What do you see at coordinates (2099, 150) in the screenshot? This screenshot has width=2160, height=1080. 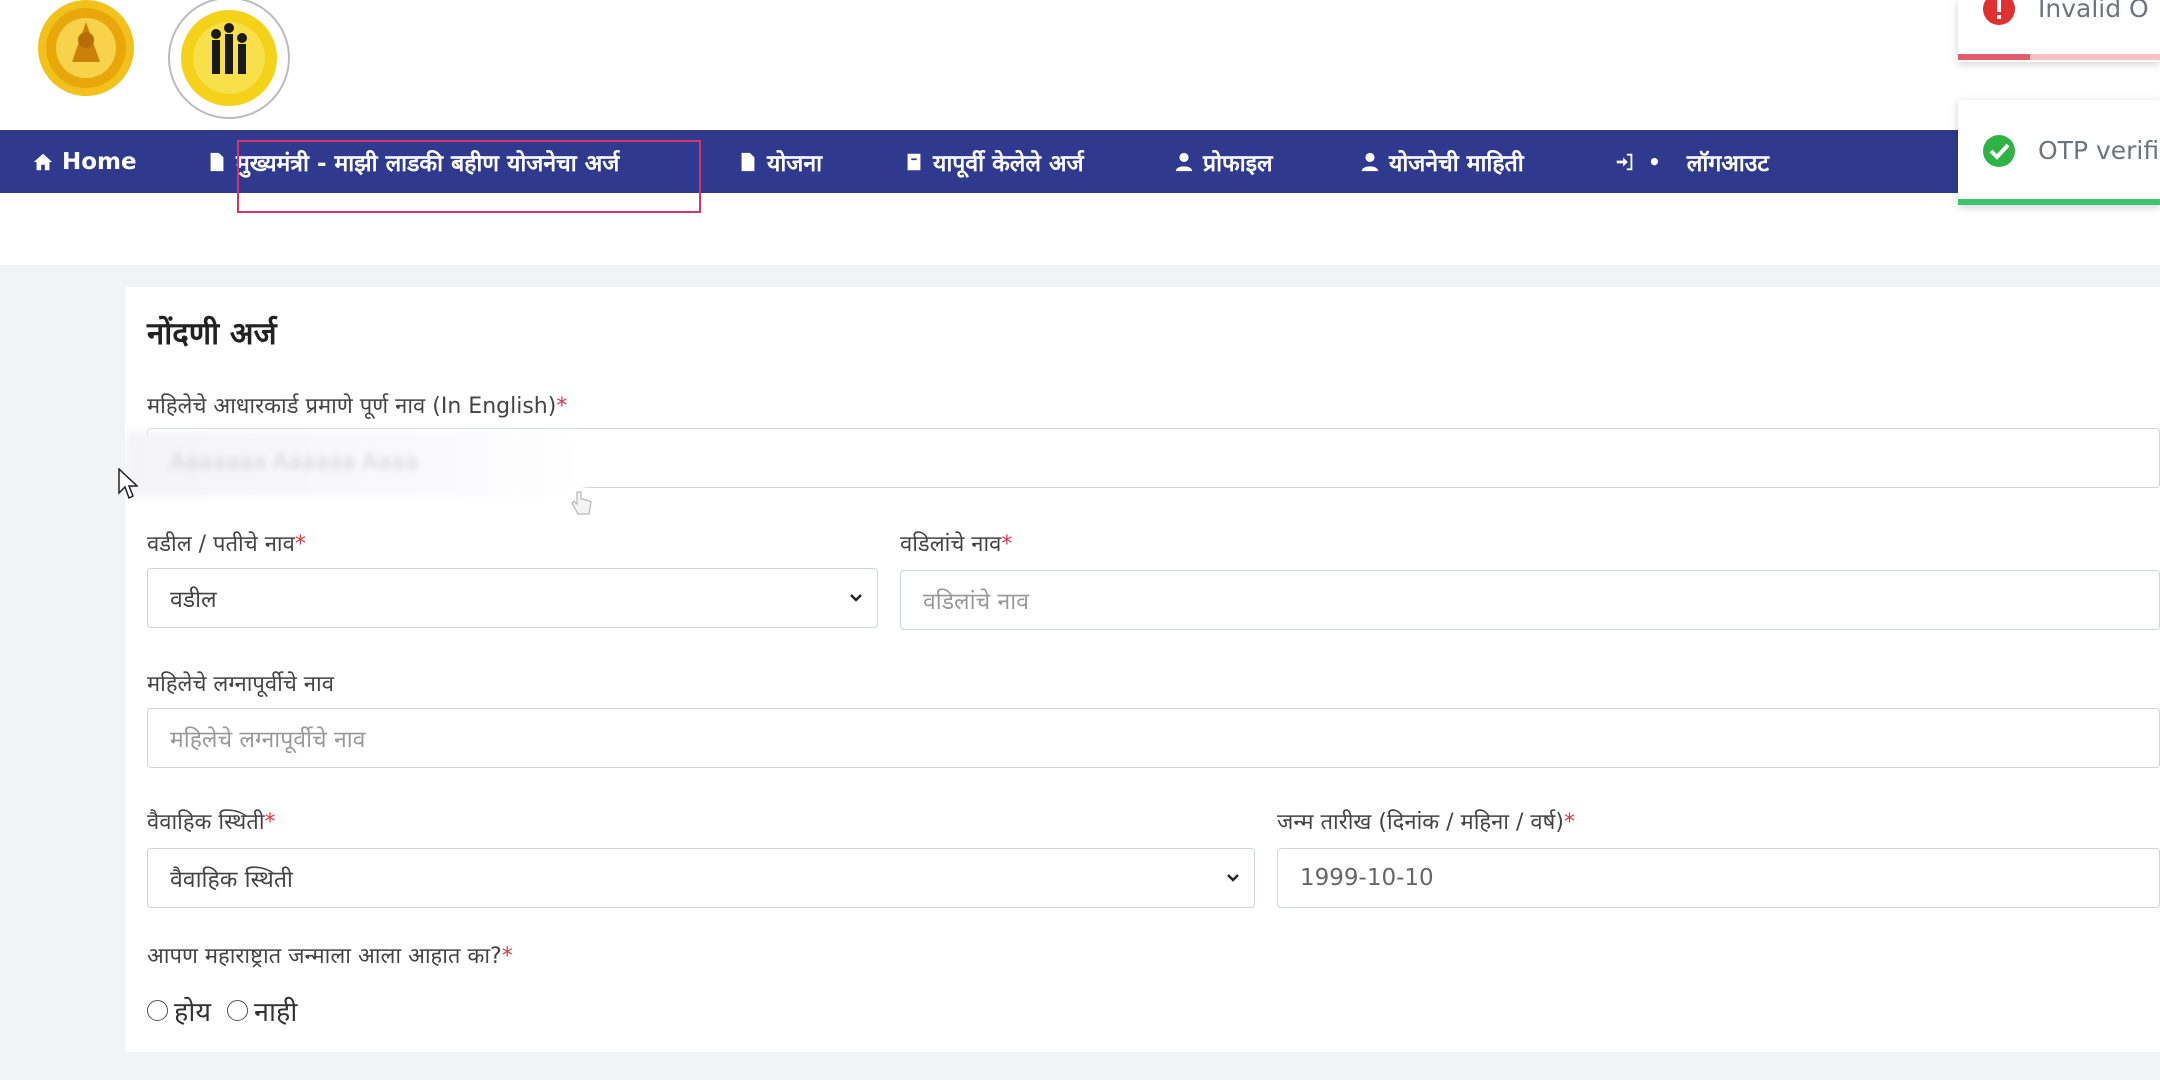 I see `success-toast-text: OTP verifi` at bounding box center [2099, 150].